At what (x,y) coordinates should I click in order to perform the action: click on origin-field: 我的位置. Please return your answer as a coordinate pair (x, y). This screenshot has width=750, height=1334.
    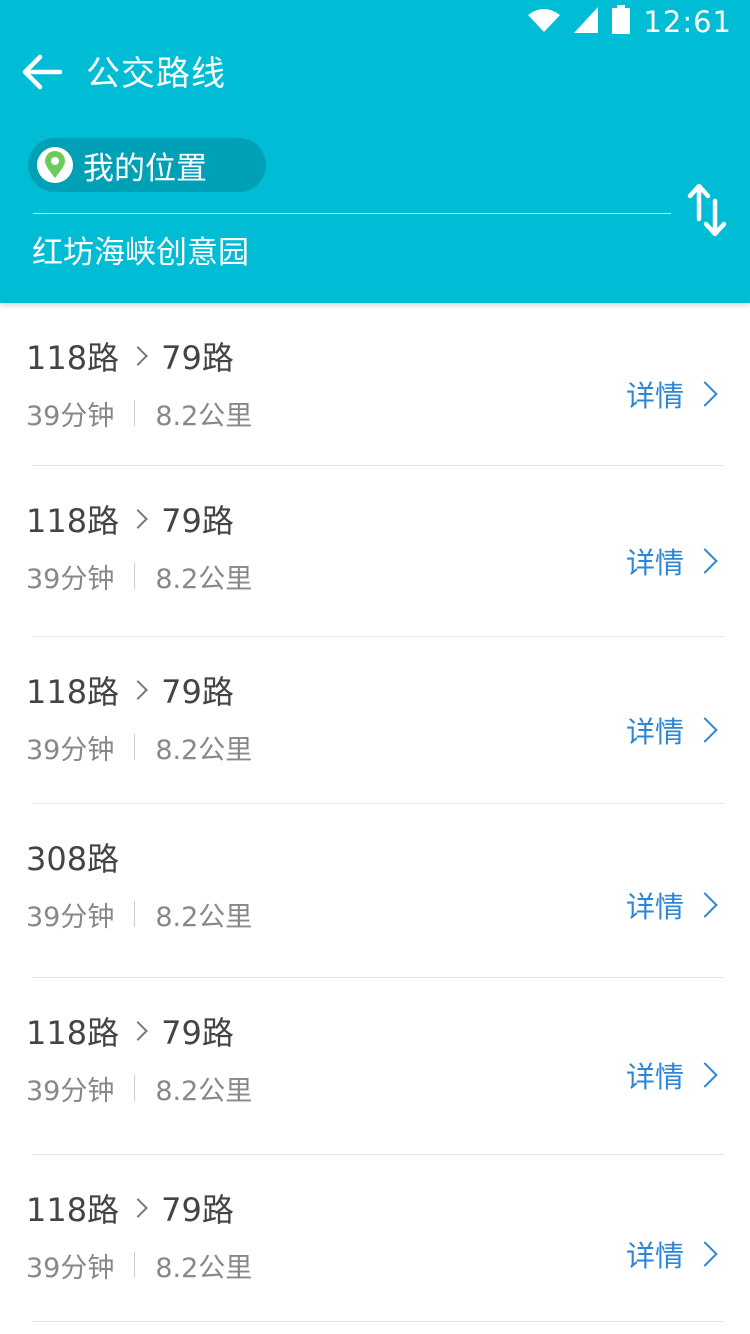
    Looking at the image, I should click on (147, 165).